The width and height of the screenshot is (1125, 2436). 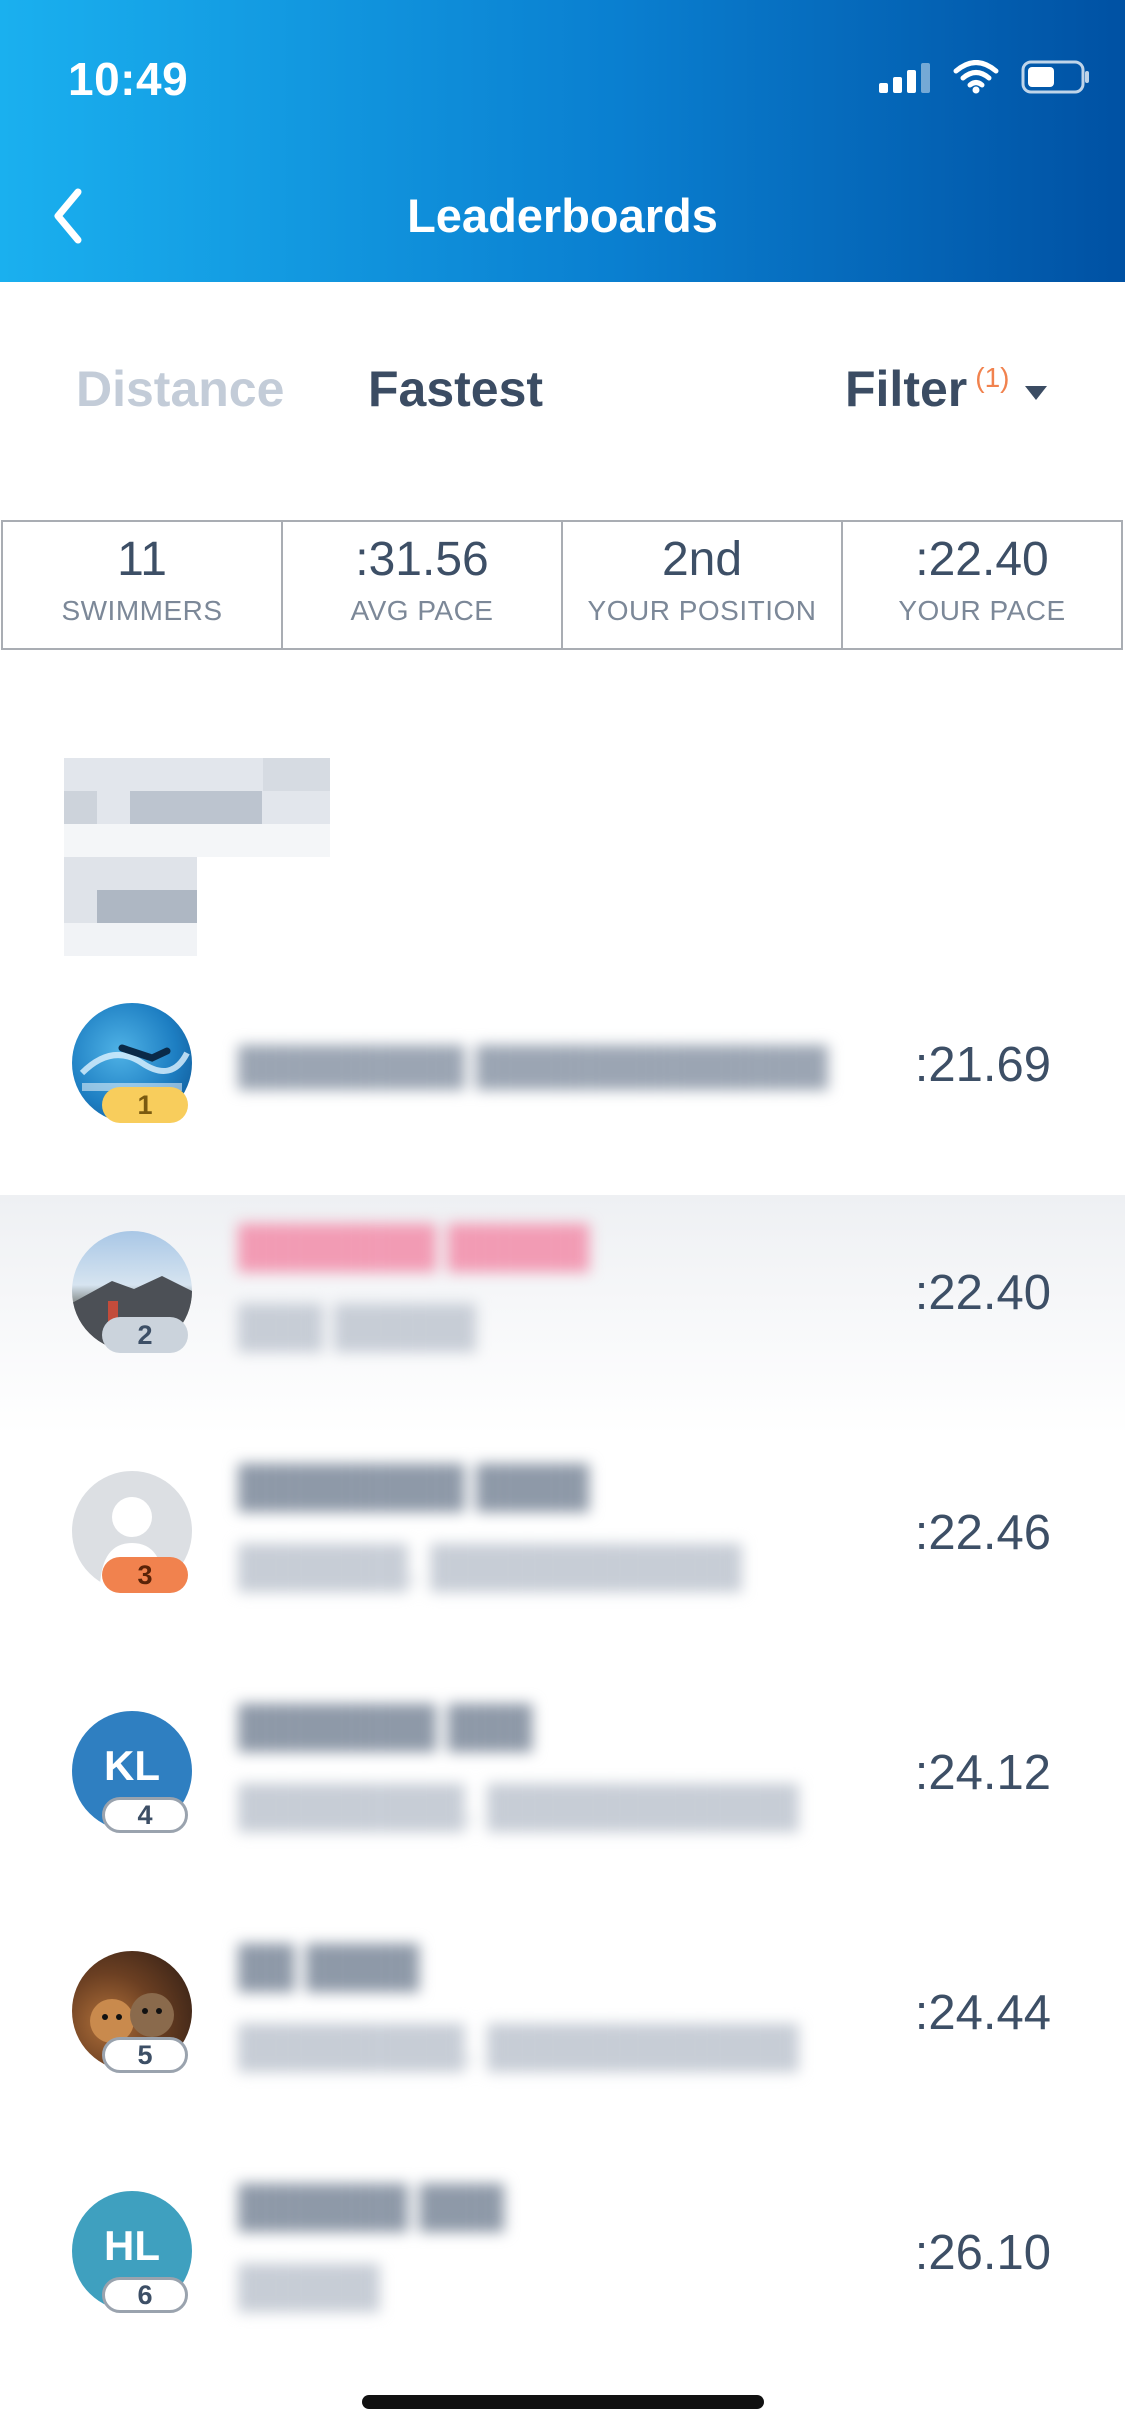 I want to click on home-indicator, so click(x=563, y=2402).